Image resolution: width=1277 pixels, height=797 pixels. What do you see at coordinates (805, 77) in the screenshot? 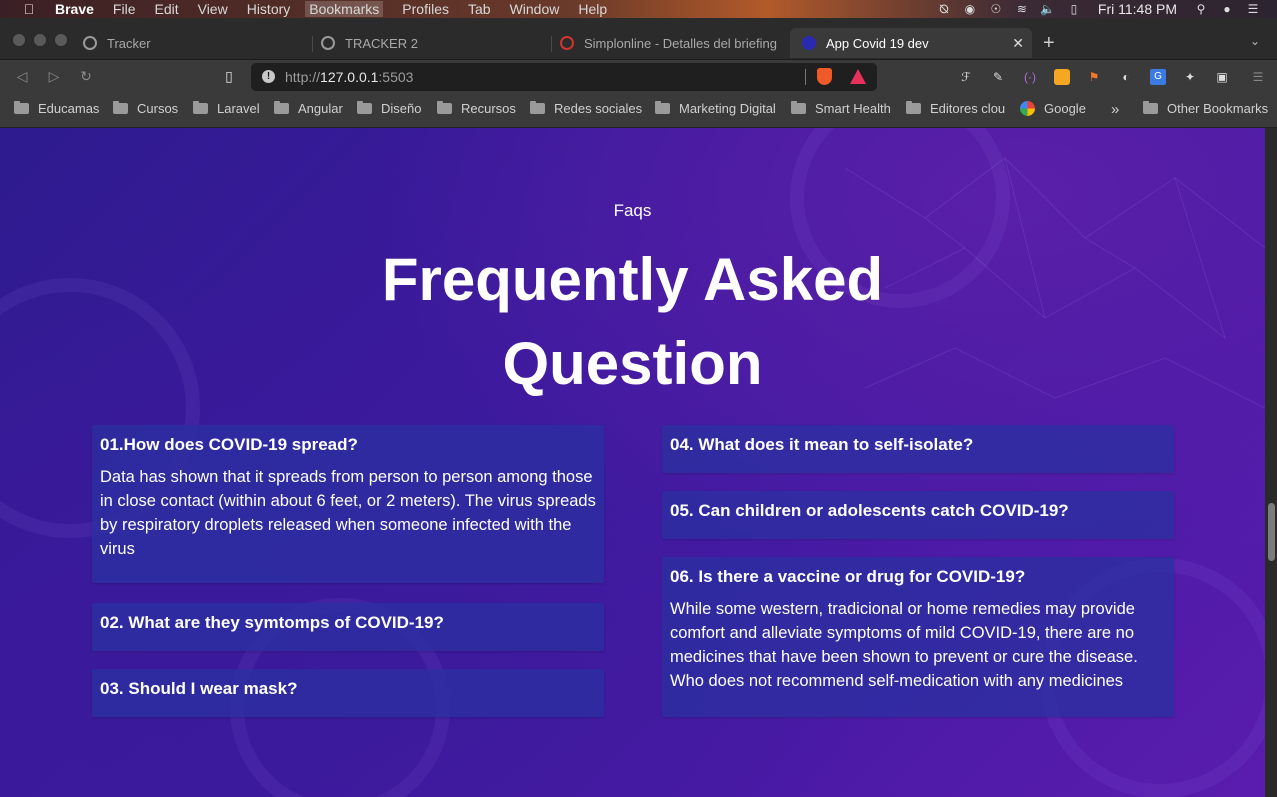
I see `address-divider` at bounding box center [805, 77].